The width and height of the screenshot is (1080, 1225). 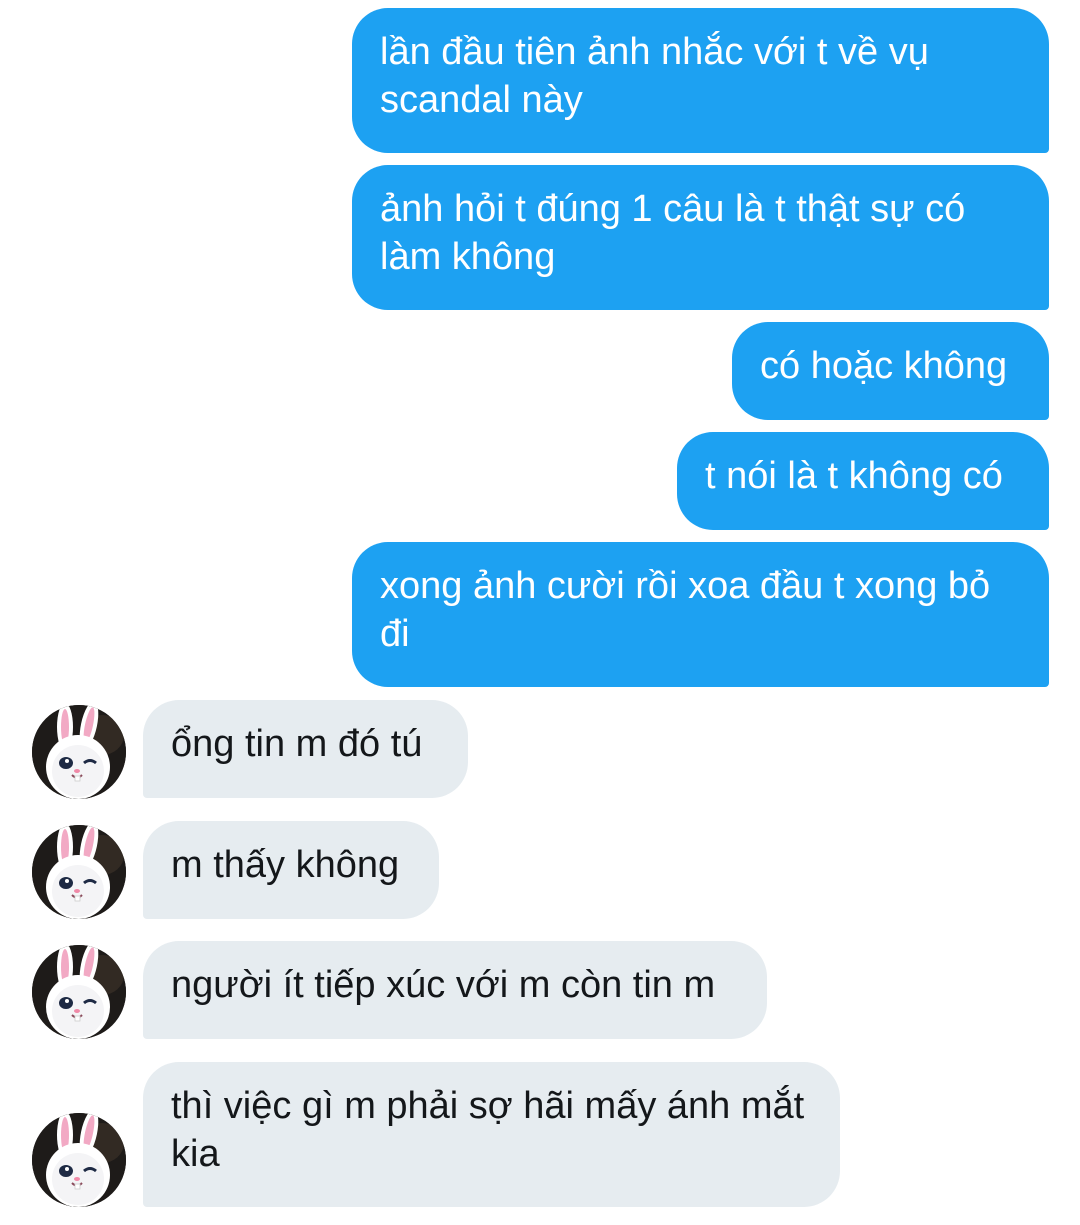 I want to click on message-text: có hoặc không, so click(x=884, y=366).